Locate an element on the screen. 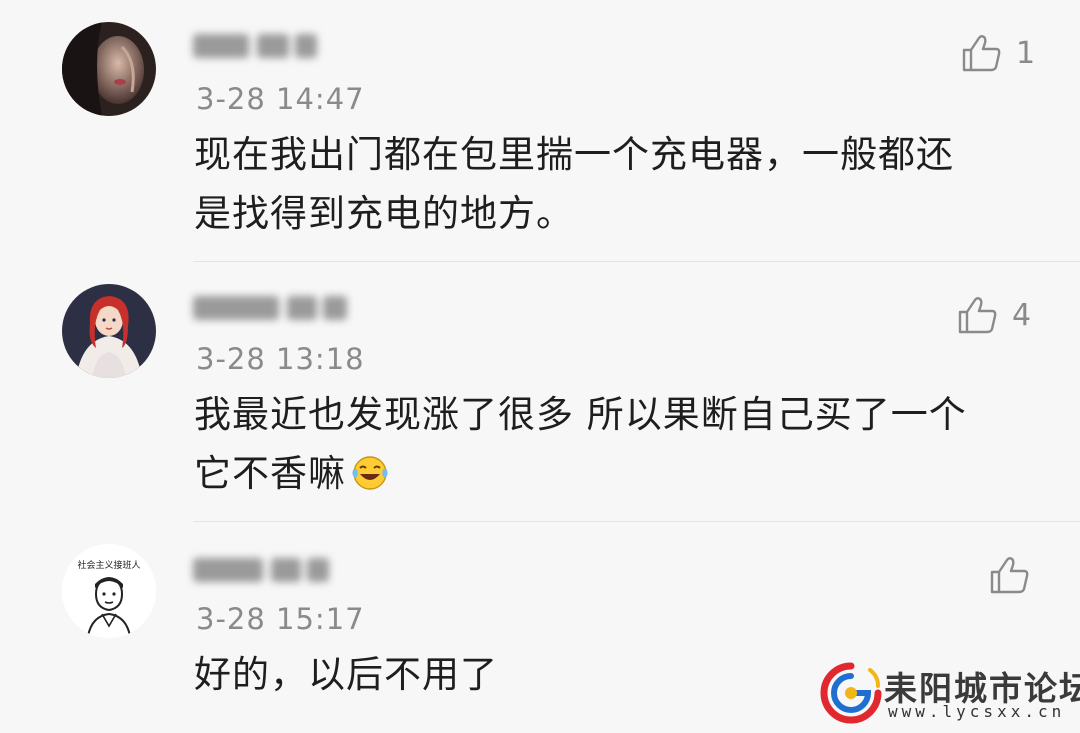 The width and height of the screenshot is (1080, 733). timestamp: 3-28 15:17 is located at coordinates (280, 619).